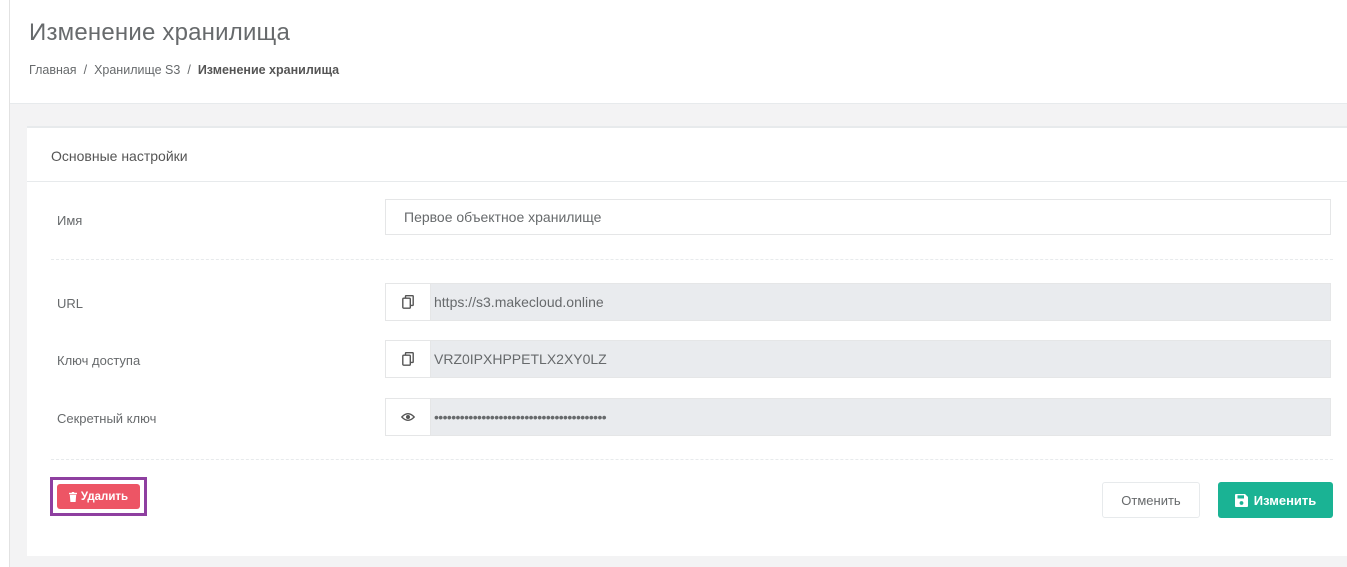  I want to click on save-button: Изменить, so click(1275, 500).